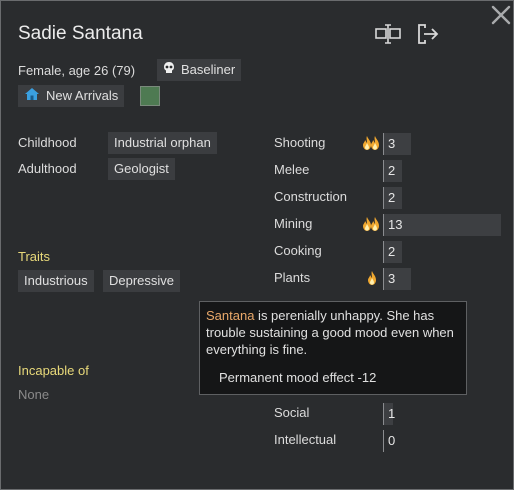 The width and height of the screenshot is (514, 490). Describe the element at coordinates (208, 69) in the screenshot. I see `xenotype-label: Baseliner` at that location.